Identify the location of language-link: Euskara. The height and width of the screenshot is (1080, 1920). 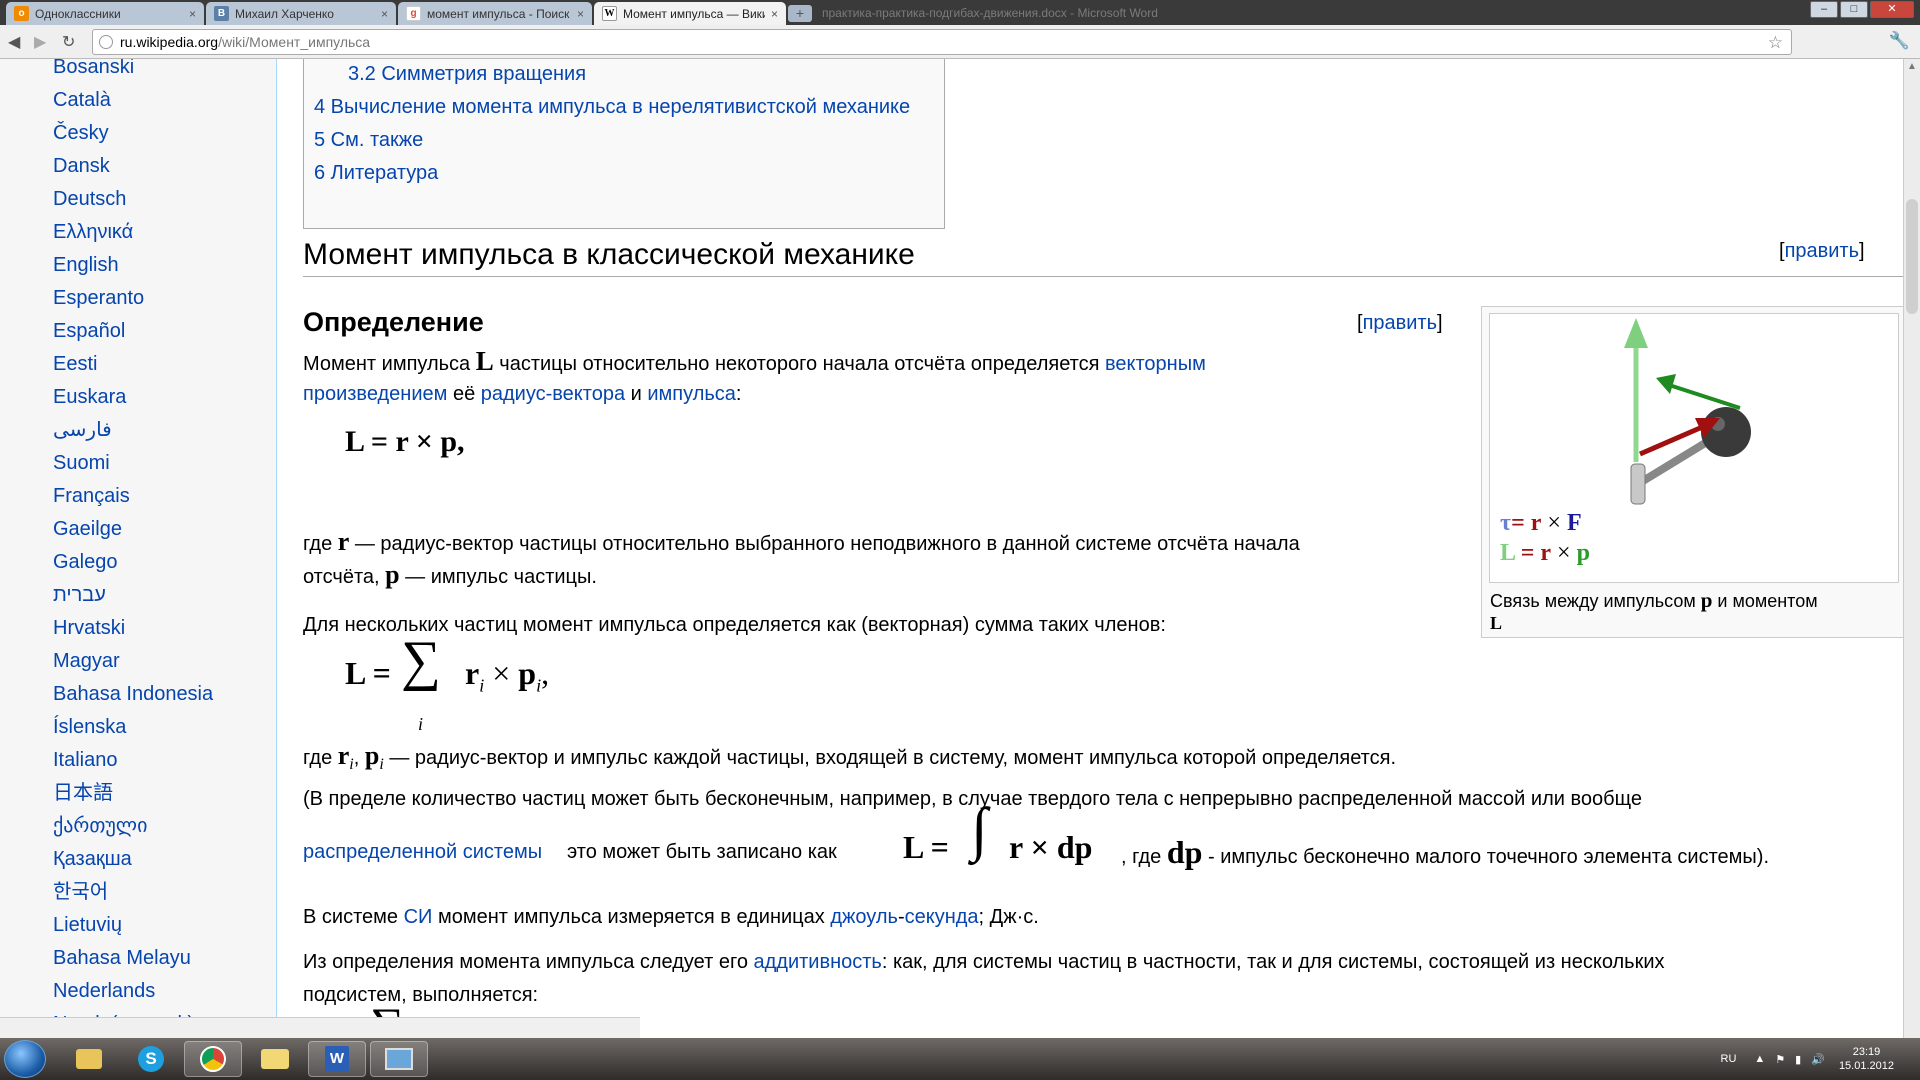
(133, 397).